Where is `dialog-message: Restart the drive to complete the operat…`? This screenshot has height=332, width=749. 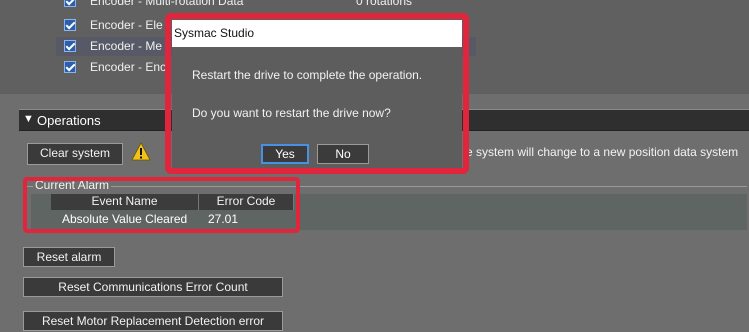
dialog-message: Restart the drive to complete the operat… is located at coordinates (307, 75).